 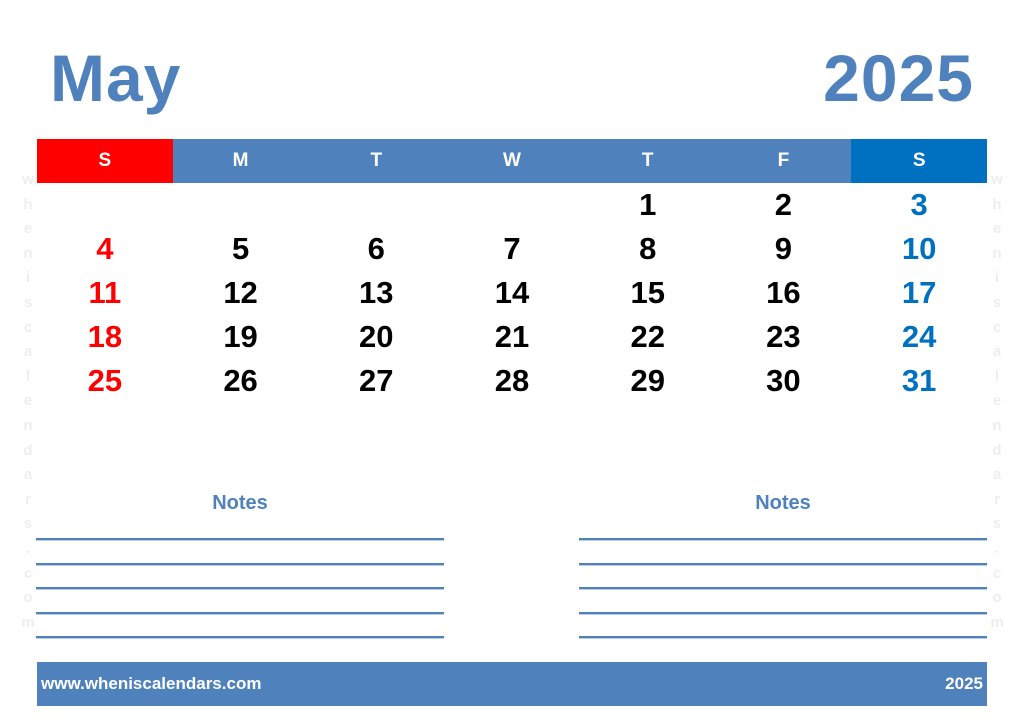 I want to click on weekday-friday: F, so click(x=783, y=161).